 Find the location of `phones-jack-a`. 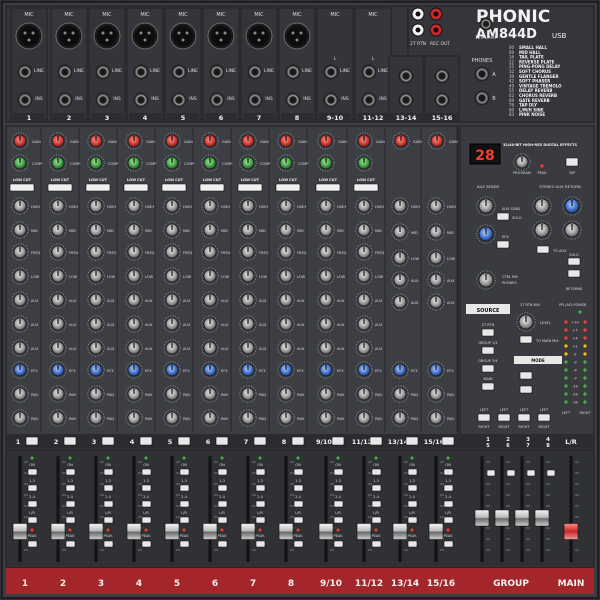

phones-jack-a is located at coordinates (482, 74).